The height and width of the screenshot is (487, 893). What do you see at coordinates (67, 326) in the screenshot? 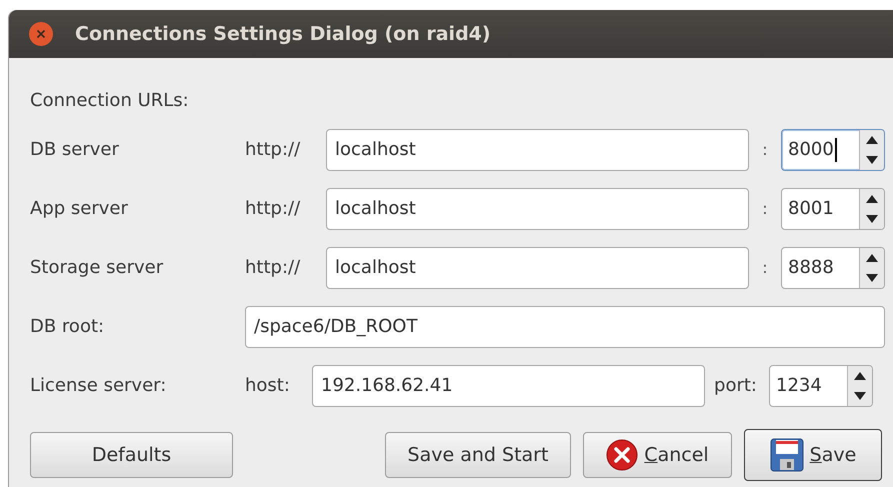
I see `field-label: DB root:` at bounding box center [67, 326].